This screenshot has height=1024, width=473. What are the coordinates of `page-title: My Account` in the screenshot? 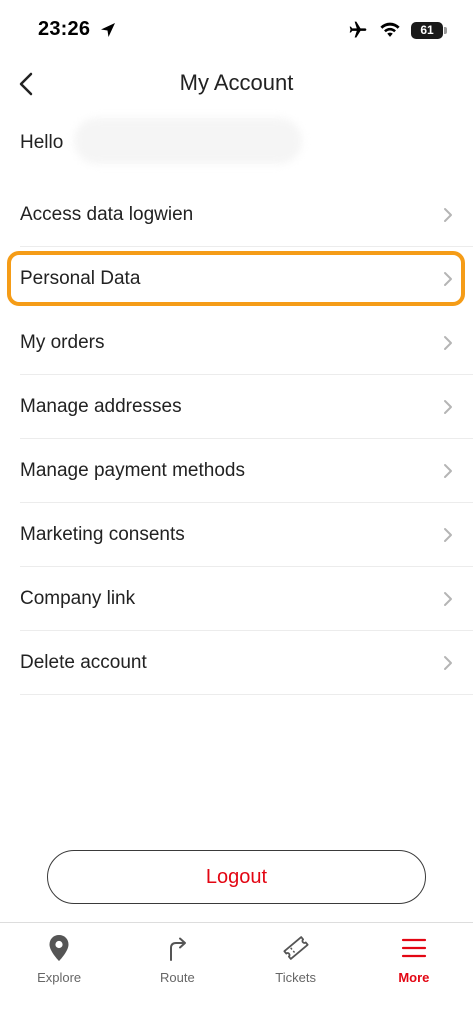 It's located at (236, 82).